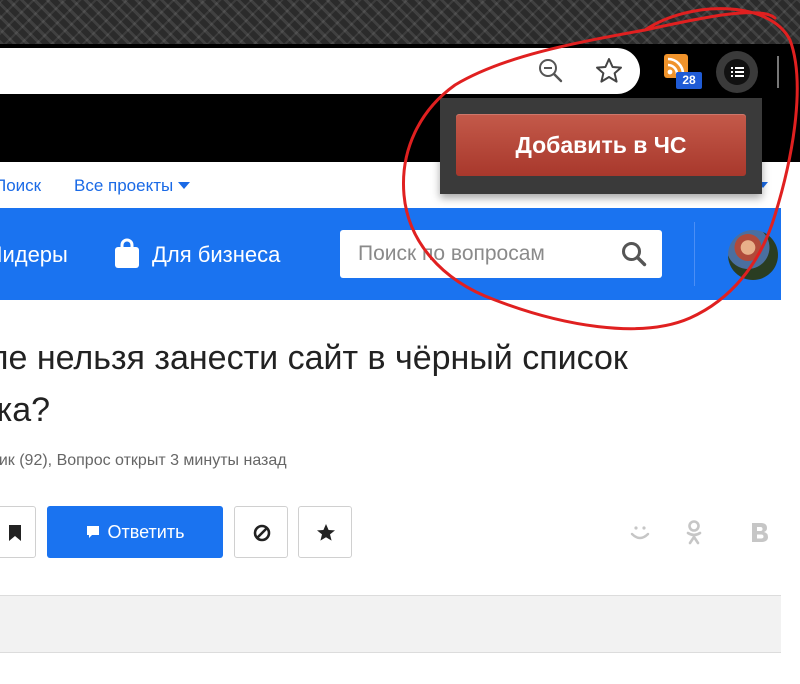 The image size is (800, 684). I want to click on add-to-blacklist-button: Добавить в ЧС, so click(601, 145).